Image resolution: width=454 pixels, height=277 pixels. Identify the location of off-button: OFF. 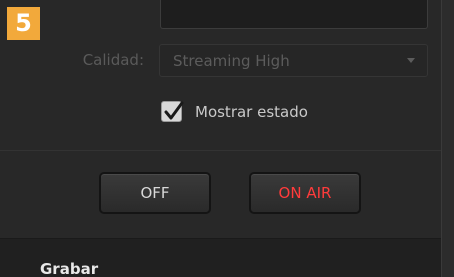
(155, 193).